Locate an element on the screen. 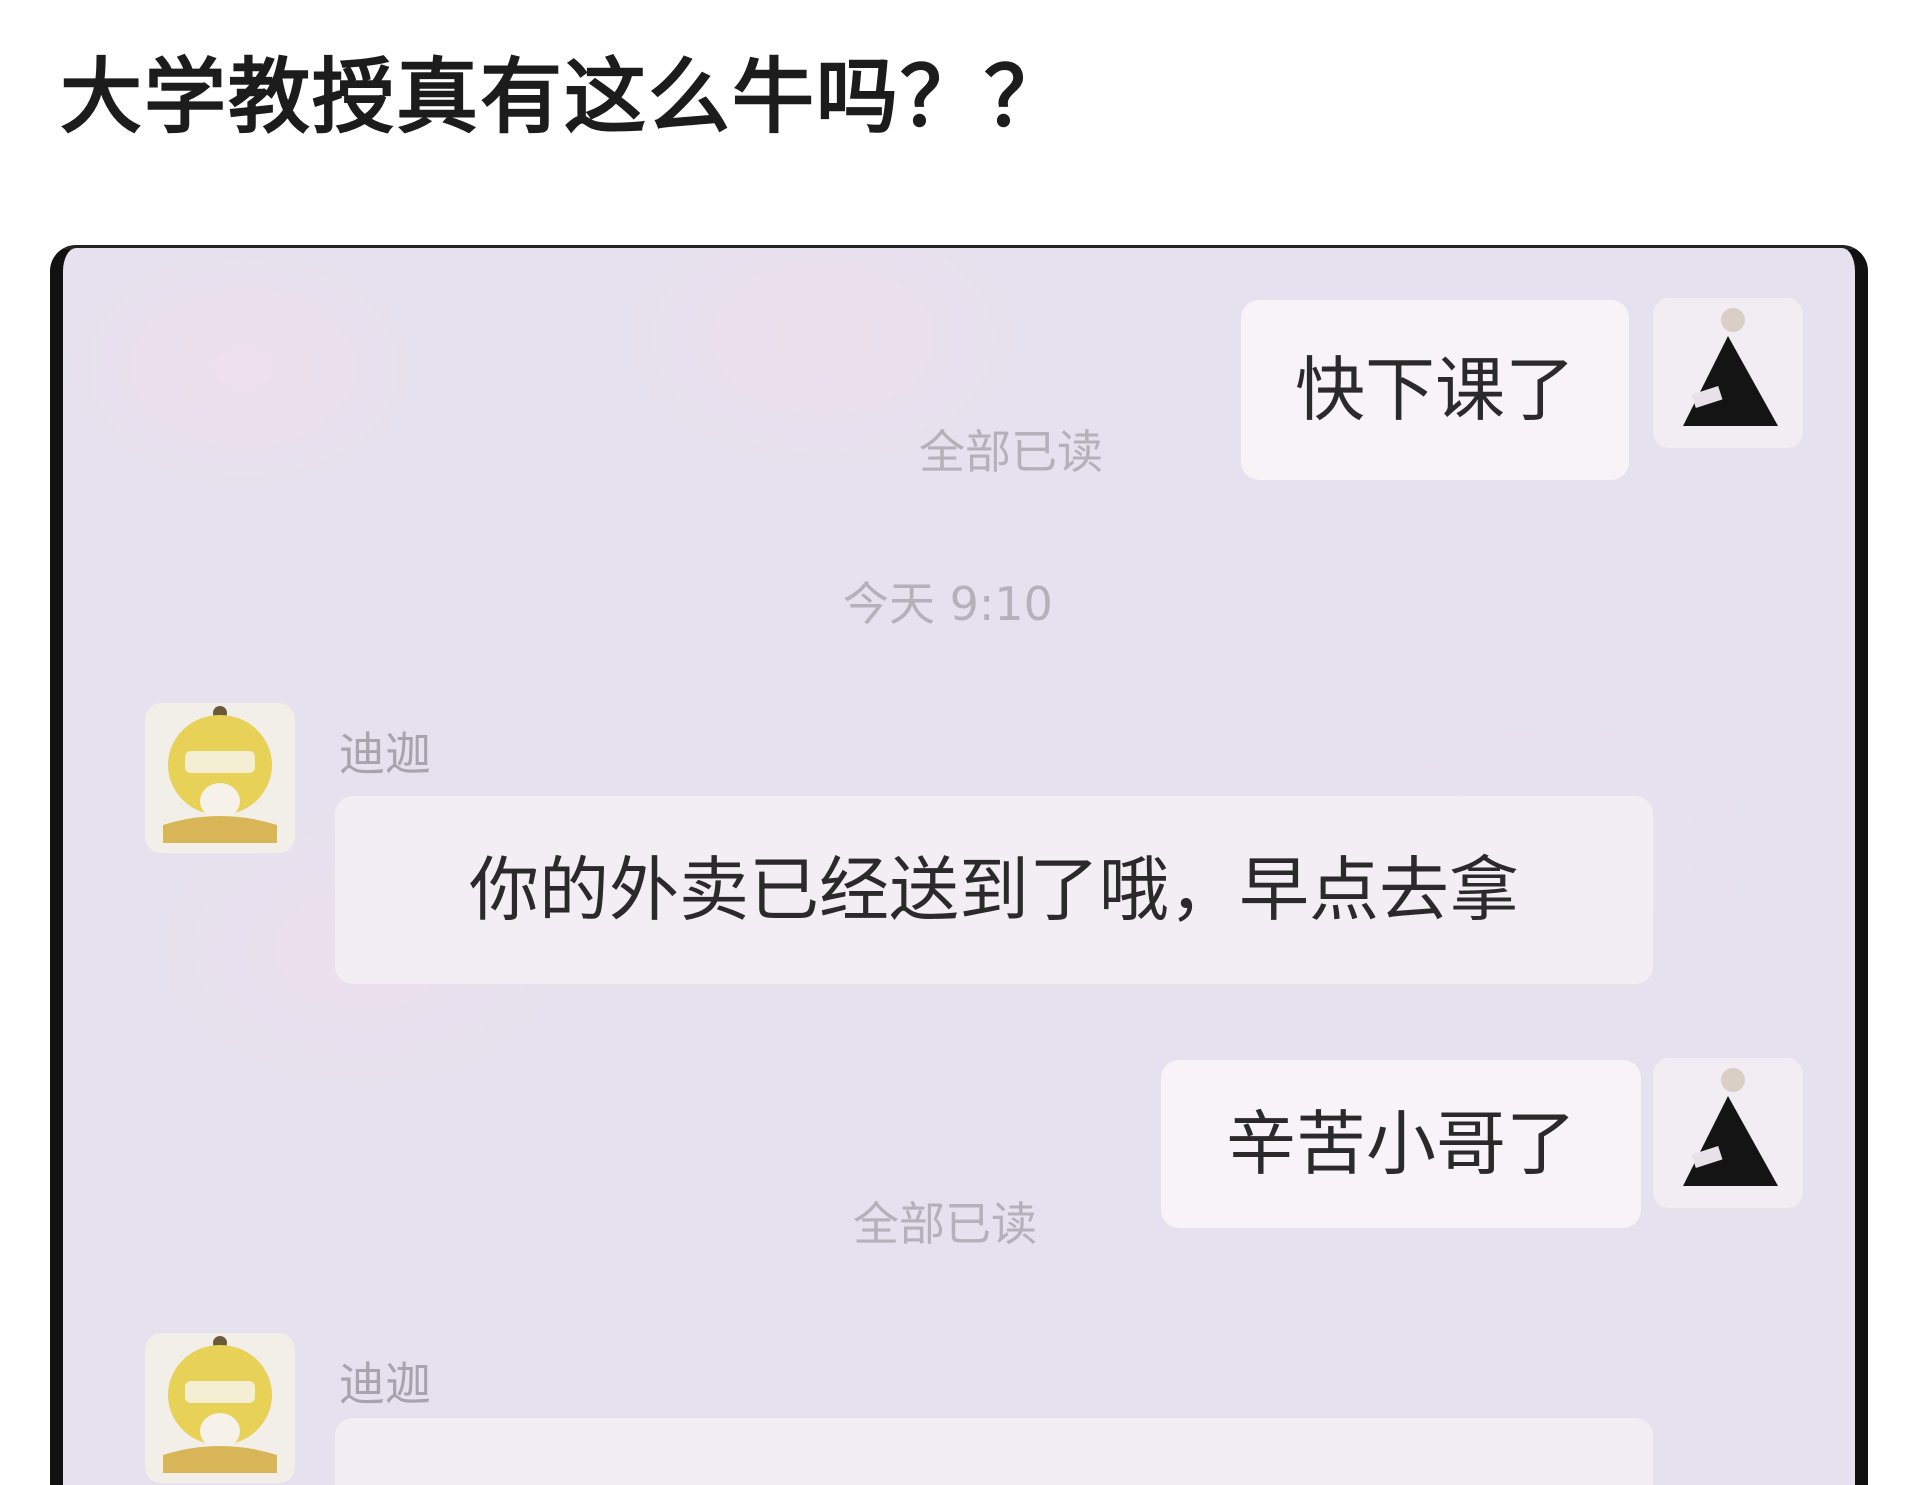 This screenshot has width=1920, height=1485. incoming-message-bubble: 你的外卖已经送到了哦，早点去拿 is located at coordinates (994, 890).